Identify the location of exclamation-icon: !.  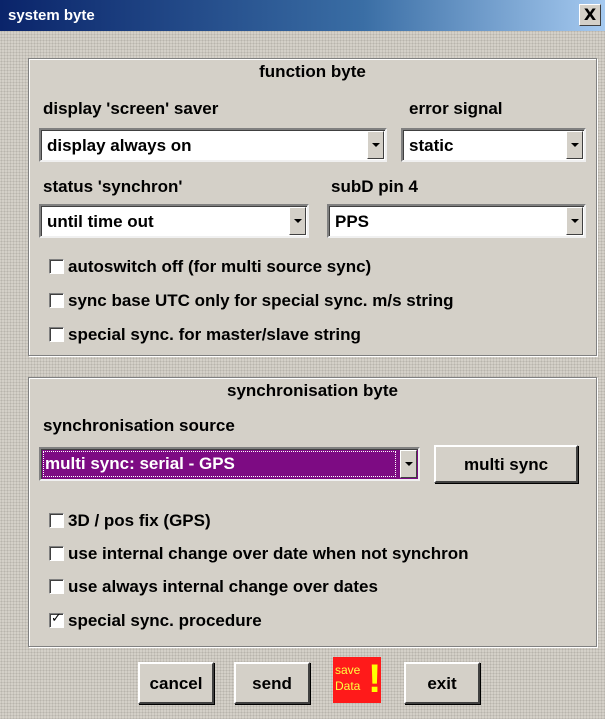
(375, 679).